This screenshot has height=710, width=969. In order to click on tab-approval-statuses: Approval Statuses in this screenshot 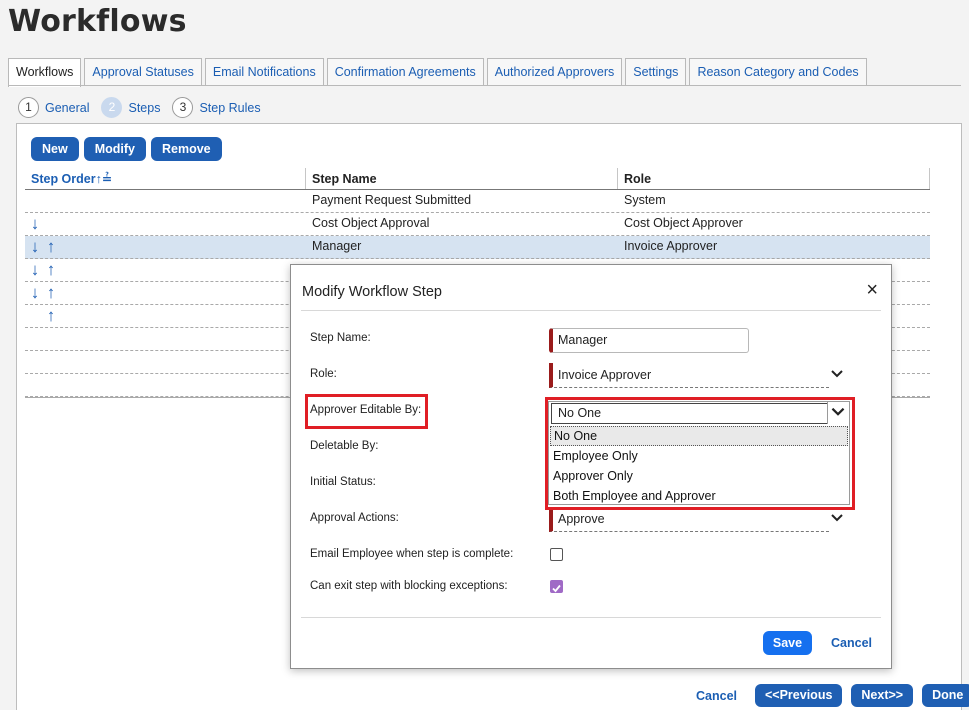, I will do `click(143, 71)`.